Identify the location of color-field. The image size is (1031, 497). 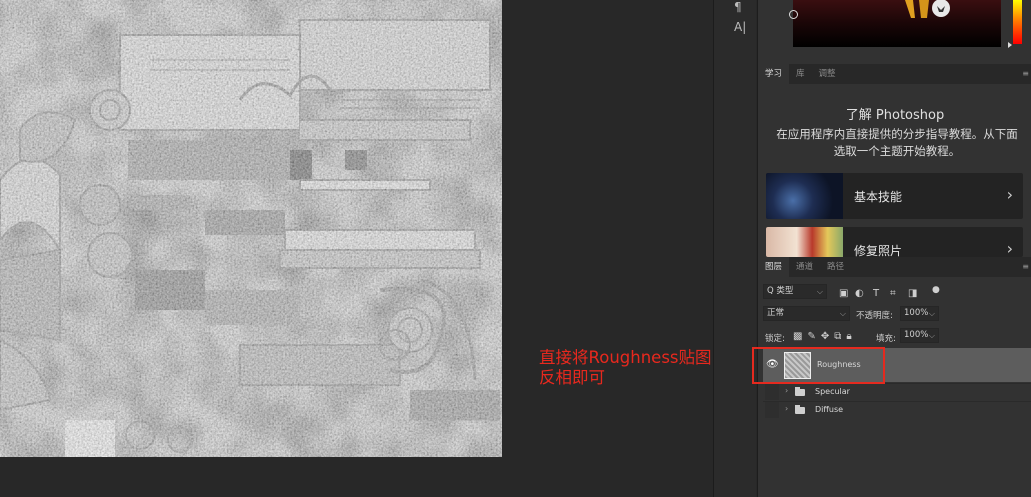
(895, 23).